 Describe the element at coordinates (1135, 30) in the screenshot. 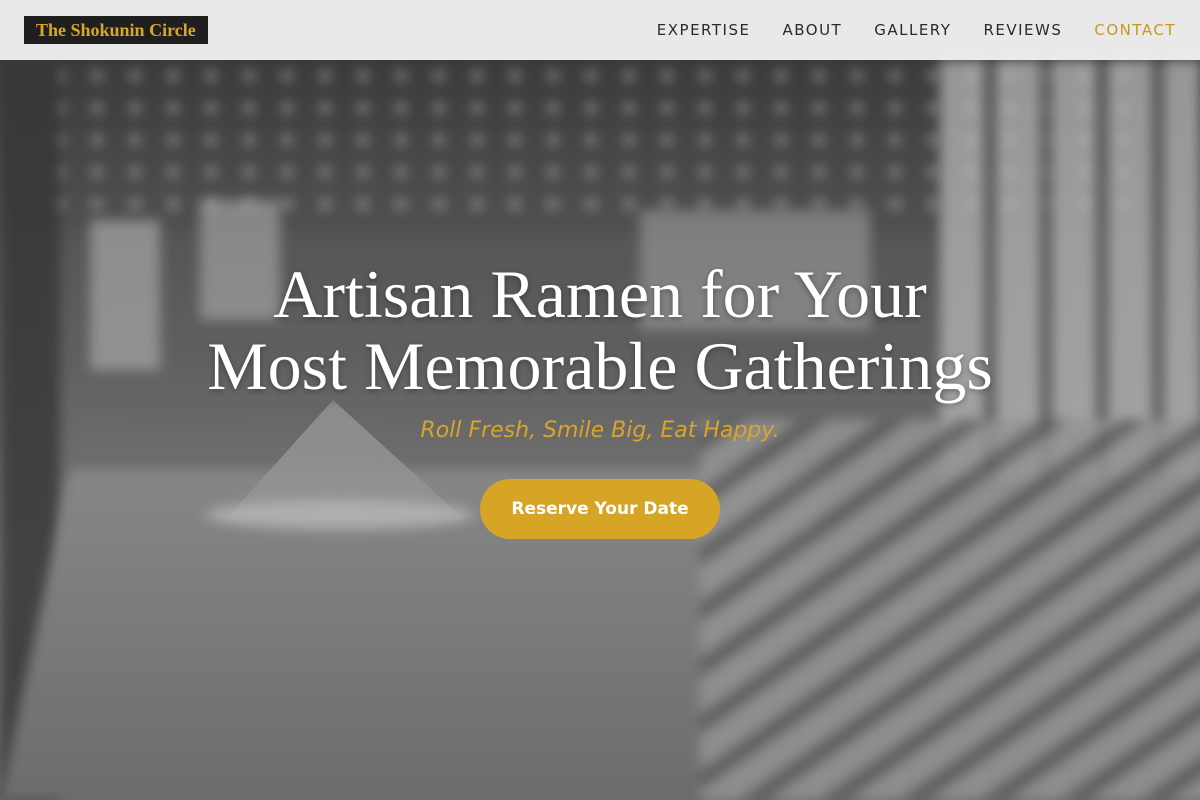

I see `nav-contact: CONTACT` at that location.